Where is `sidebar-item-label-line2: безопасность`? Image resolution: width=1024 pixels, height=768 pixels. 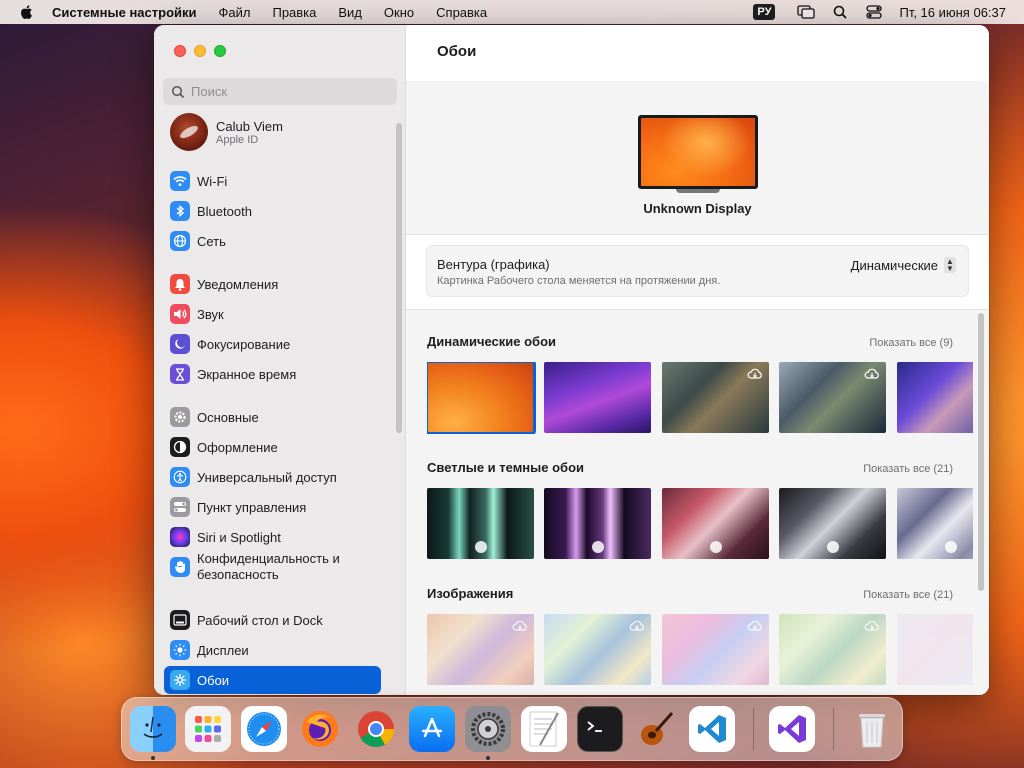
sidebar-item-label-line2: безопасность is located at coordinates (238, 574).